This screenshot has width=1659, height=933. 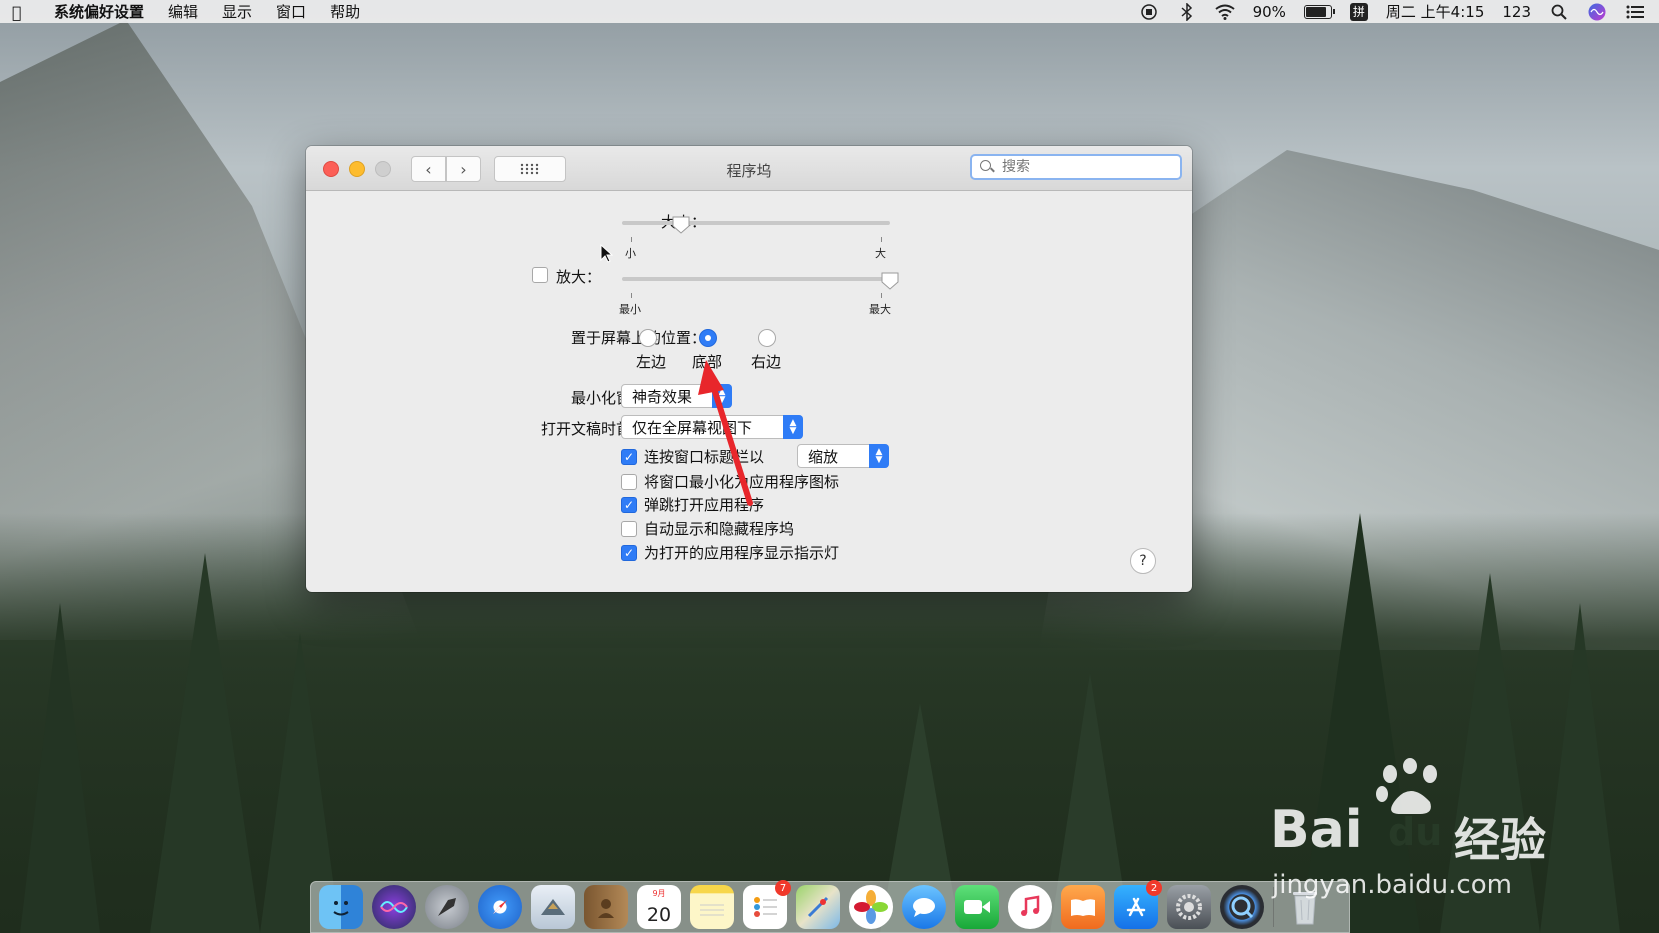 I want to click on minimize-effect-popup: 神奇效果 ▲ ▼, so click(x=676, y=396).